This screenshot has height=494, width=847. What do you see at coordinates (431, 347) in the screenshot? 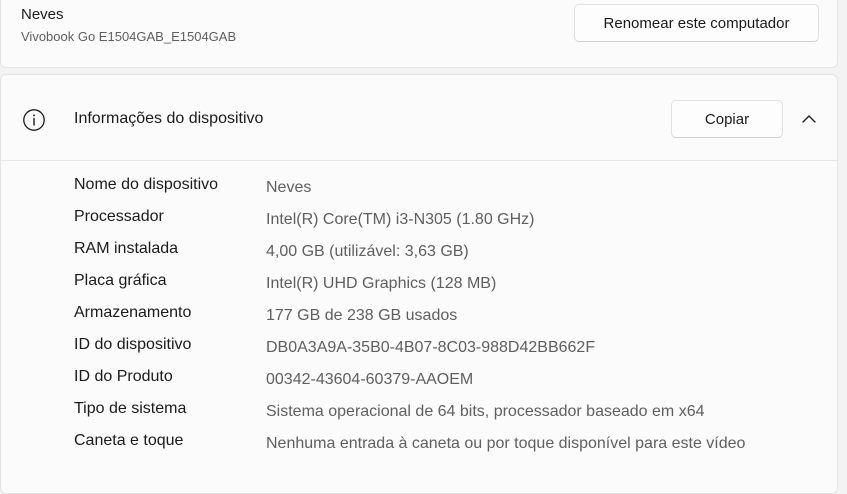
I see `spec-value: DB0A3A9A-35B0-4B07-8C03-988D42BB662F` at bounding box center [431, 347].